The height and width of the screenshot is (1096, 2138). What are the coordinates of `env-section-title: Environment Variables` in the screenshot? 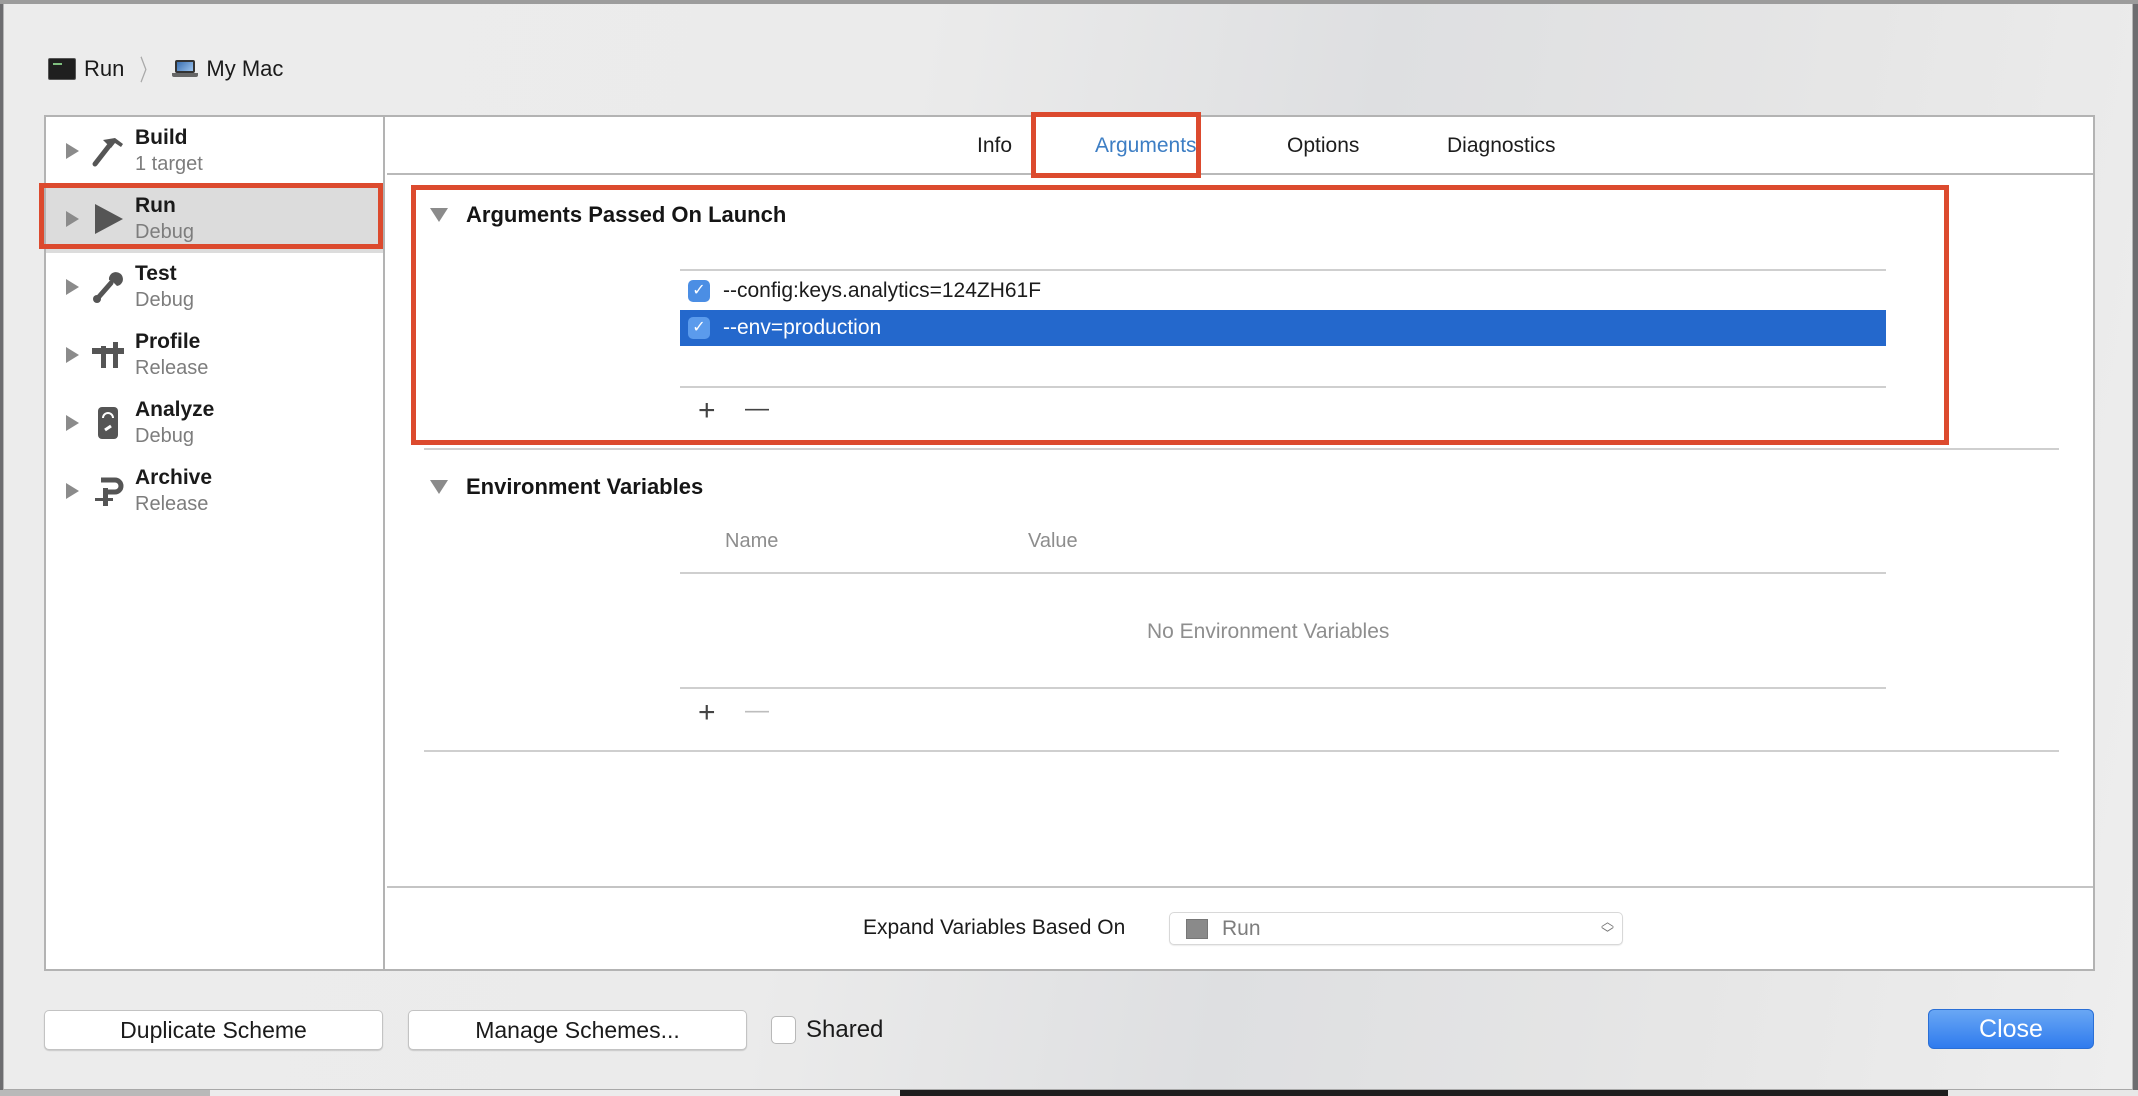 It's located at (585, 486).